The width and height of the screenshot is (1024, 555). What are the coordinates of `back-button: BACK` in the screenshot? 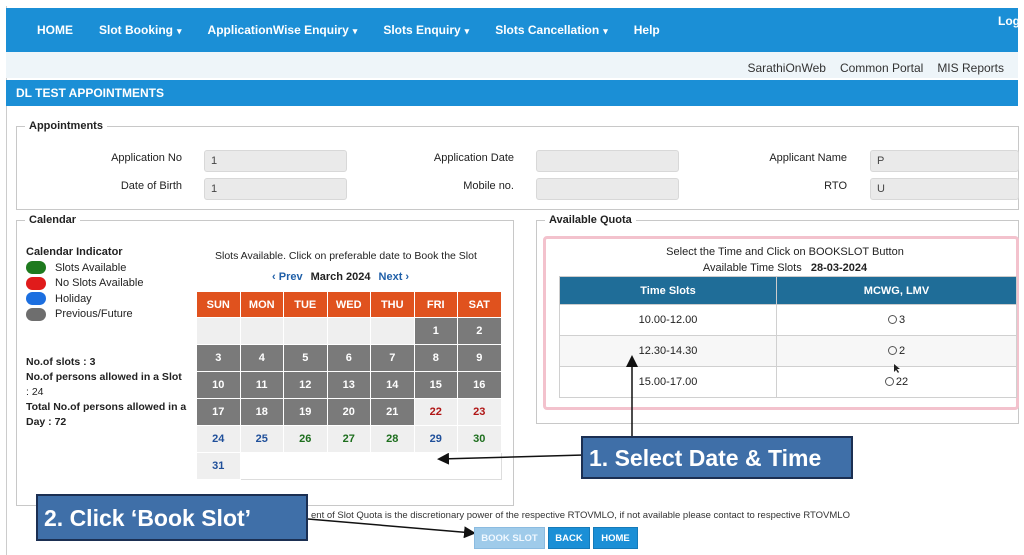 It's located at (569, 538).